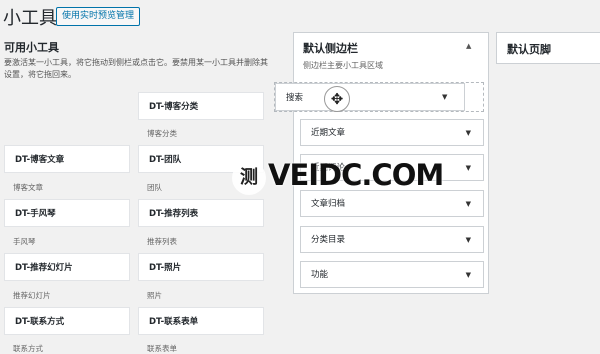  I want to click on sidebar-widget-label: 分类目录, so click(328, 240).